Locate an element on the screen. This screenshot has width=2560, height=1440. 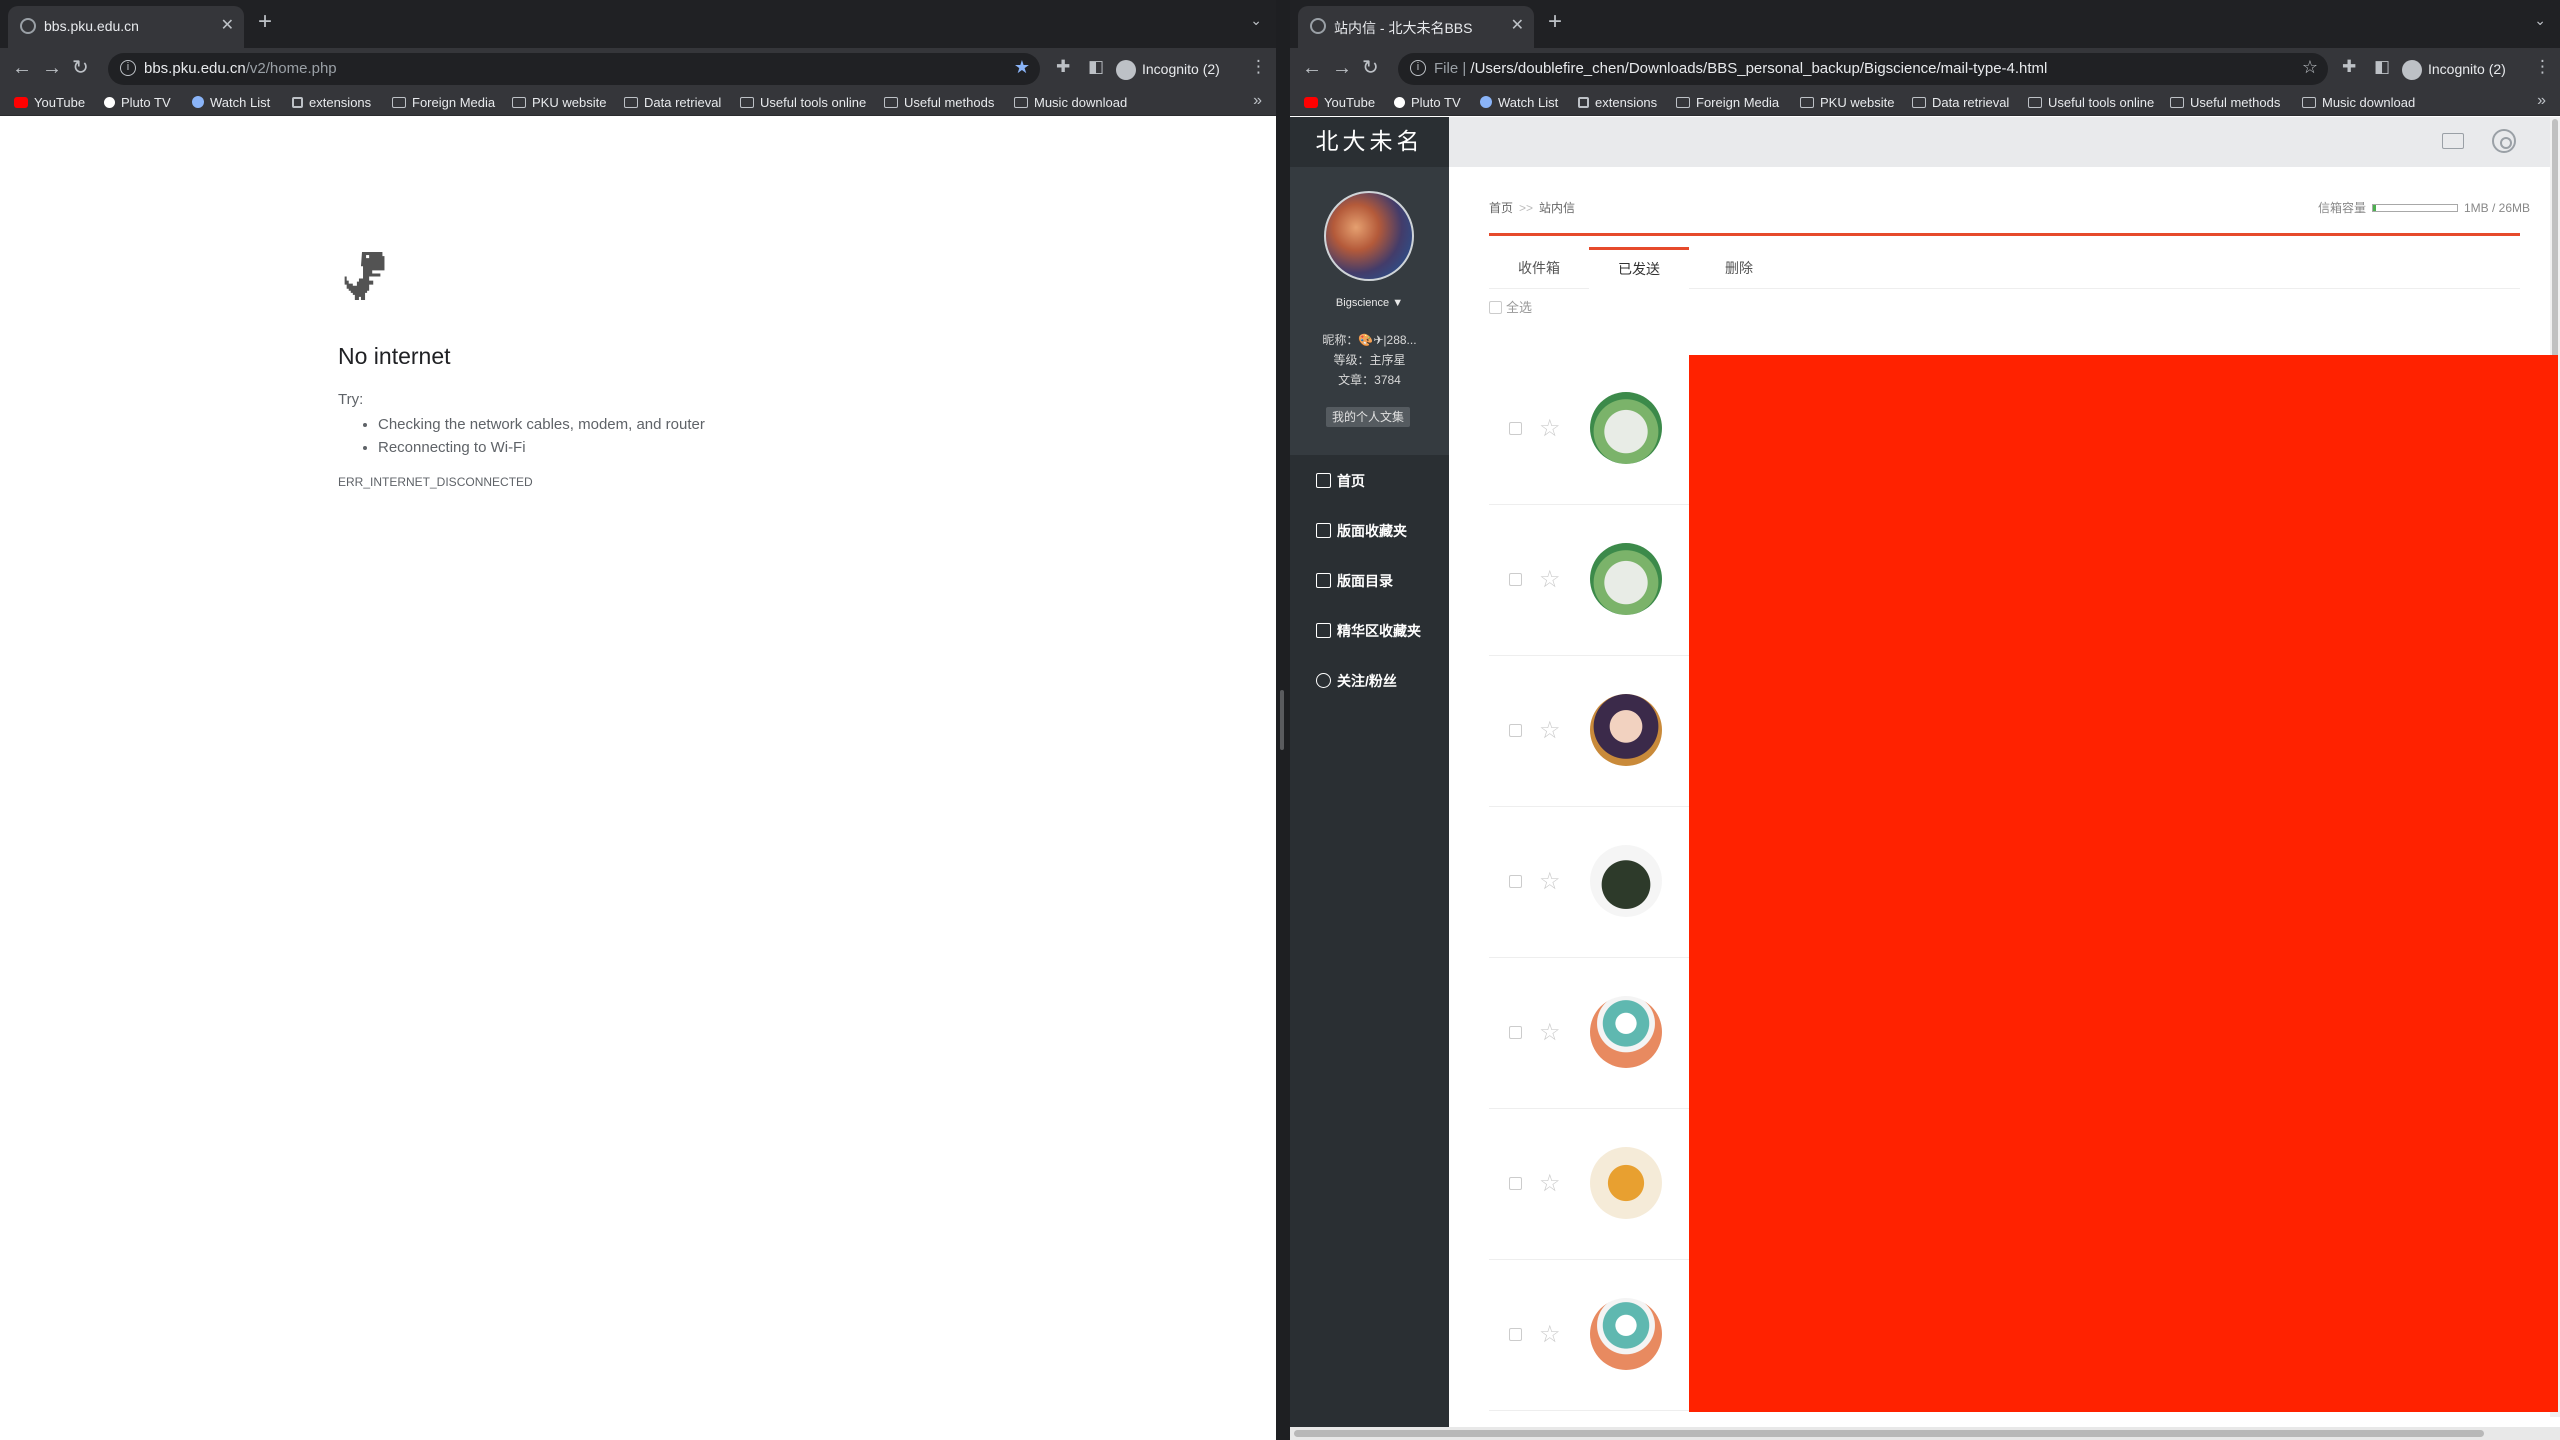
pluto-icon is located at coordinates (109, 102).